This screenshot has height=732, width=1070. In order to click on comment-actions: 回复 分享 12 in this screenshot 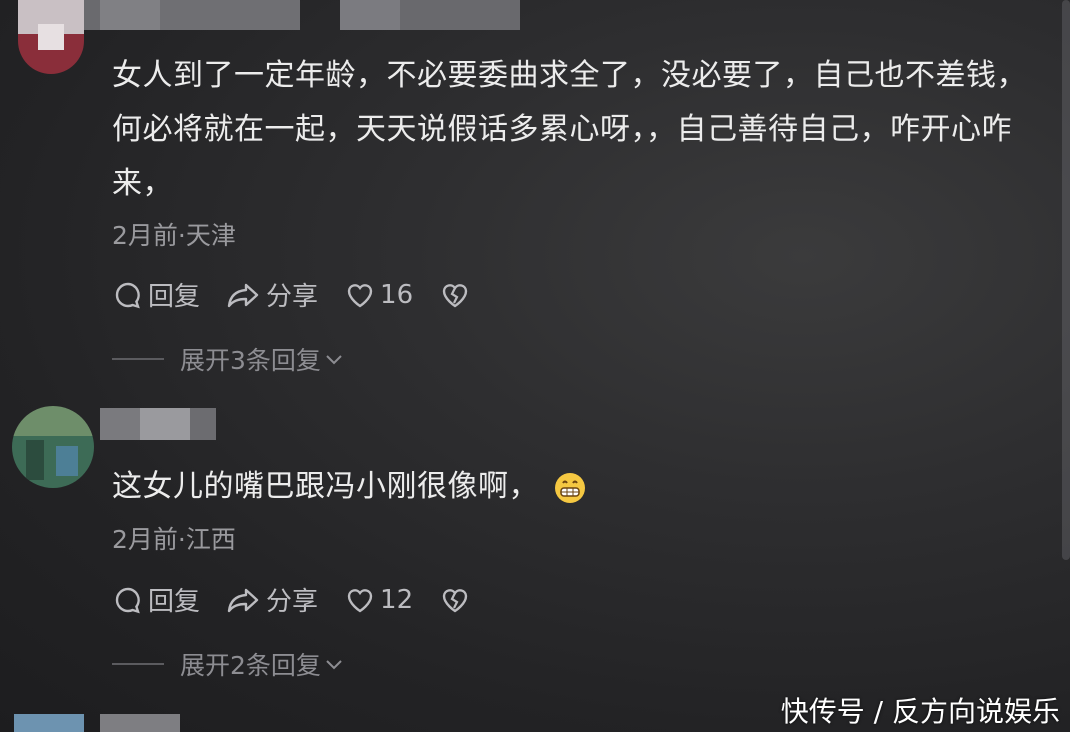, I will do `click(306, 599)`.